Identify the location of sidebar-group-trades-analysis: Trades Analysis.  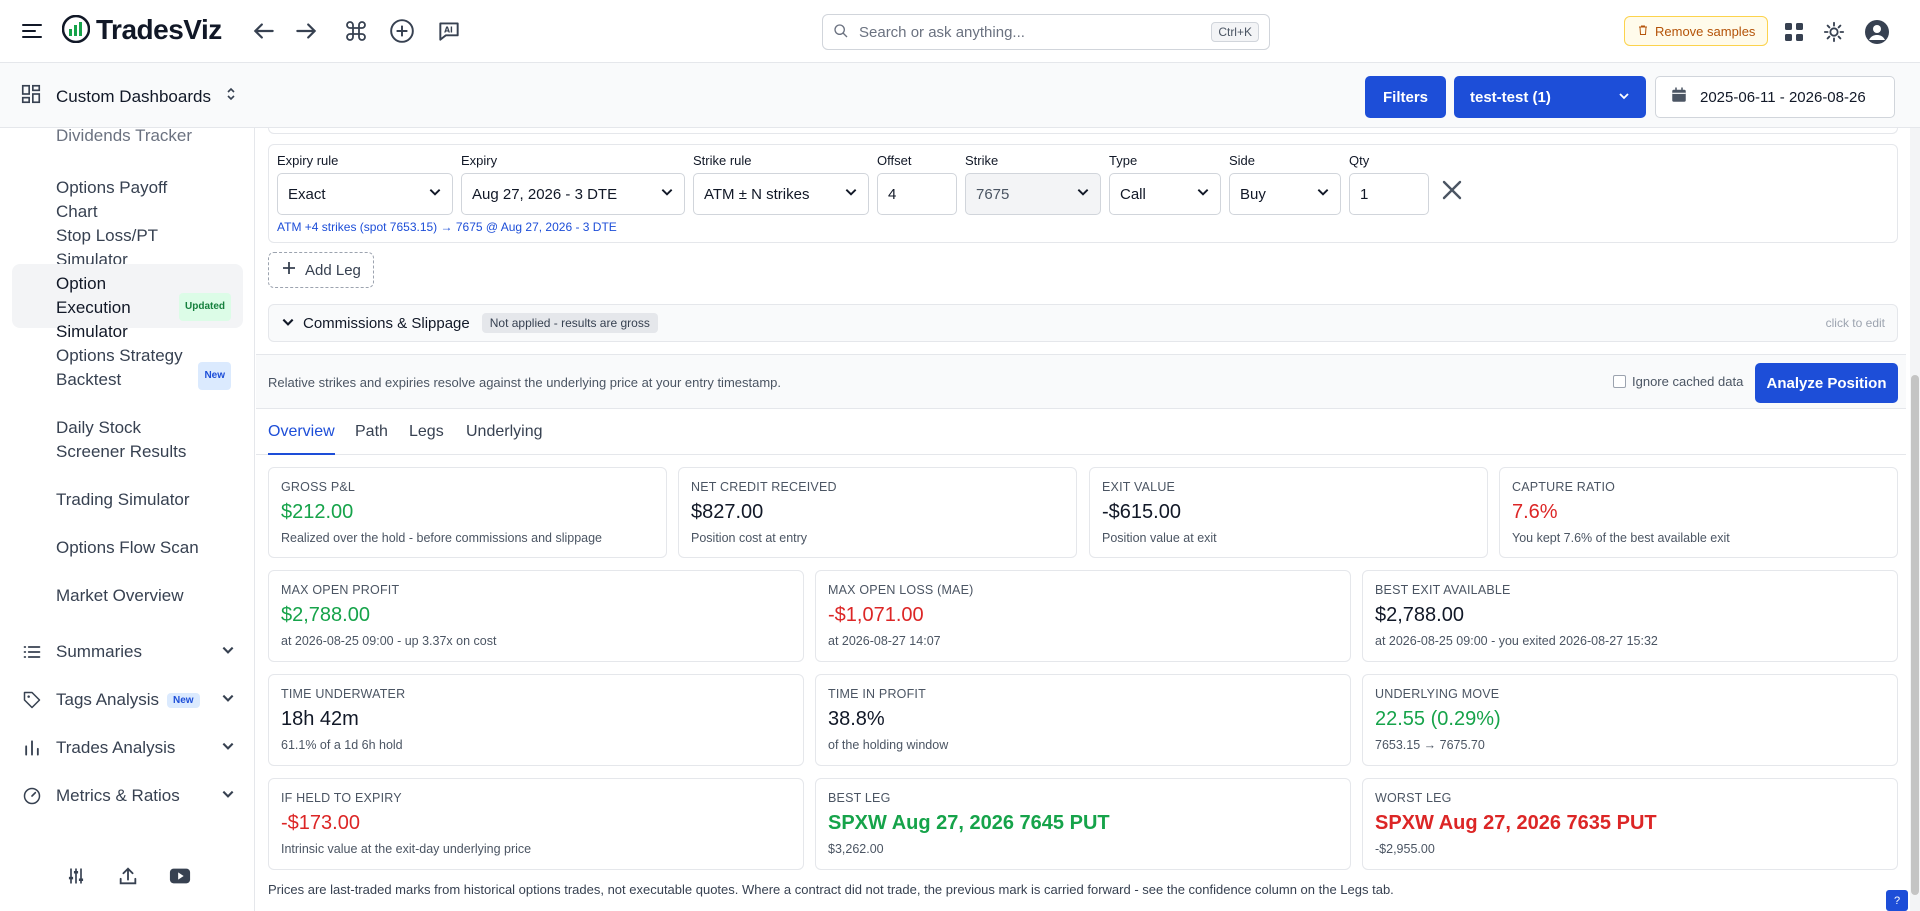
(127, 748).